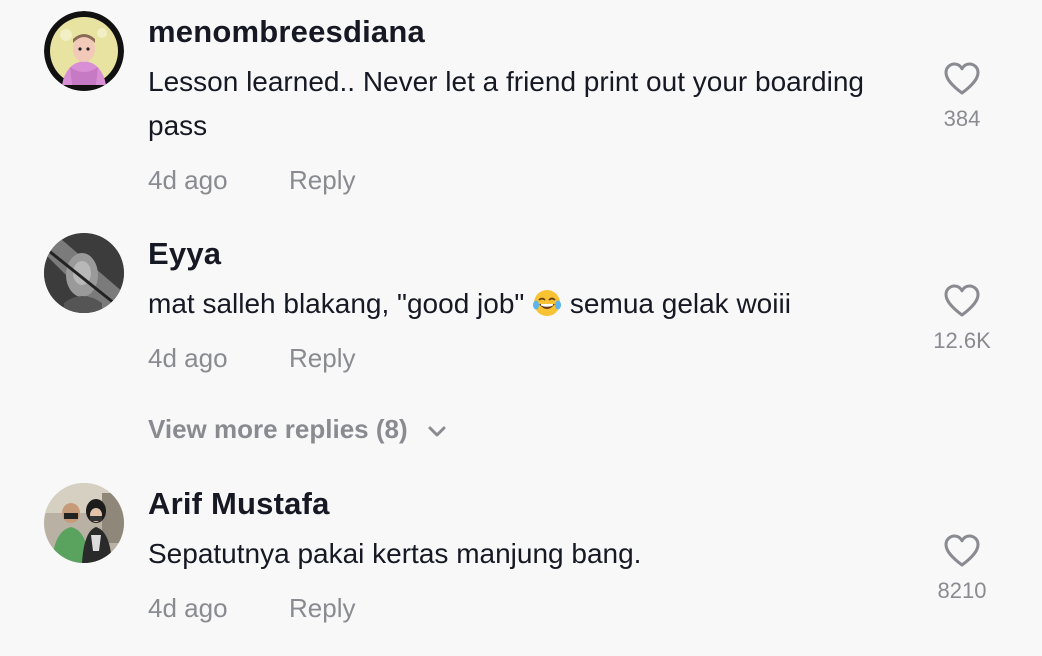 Image resolution: width=1042 pixels, height=656 pixels. Describe the element at coordinates (962, 97) in the screenshot. I see `like-button: 384` at that location.